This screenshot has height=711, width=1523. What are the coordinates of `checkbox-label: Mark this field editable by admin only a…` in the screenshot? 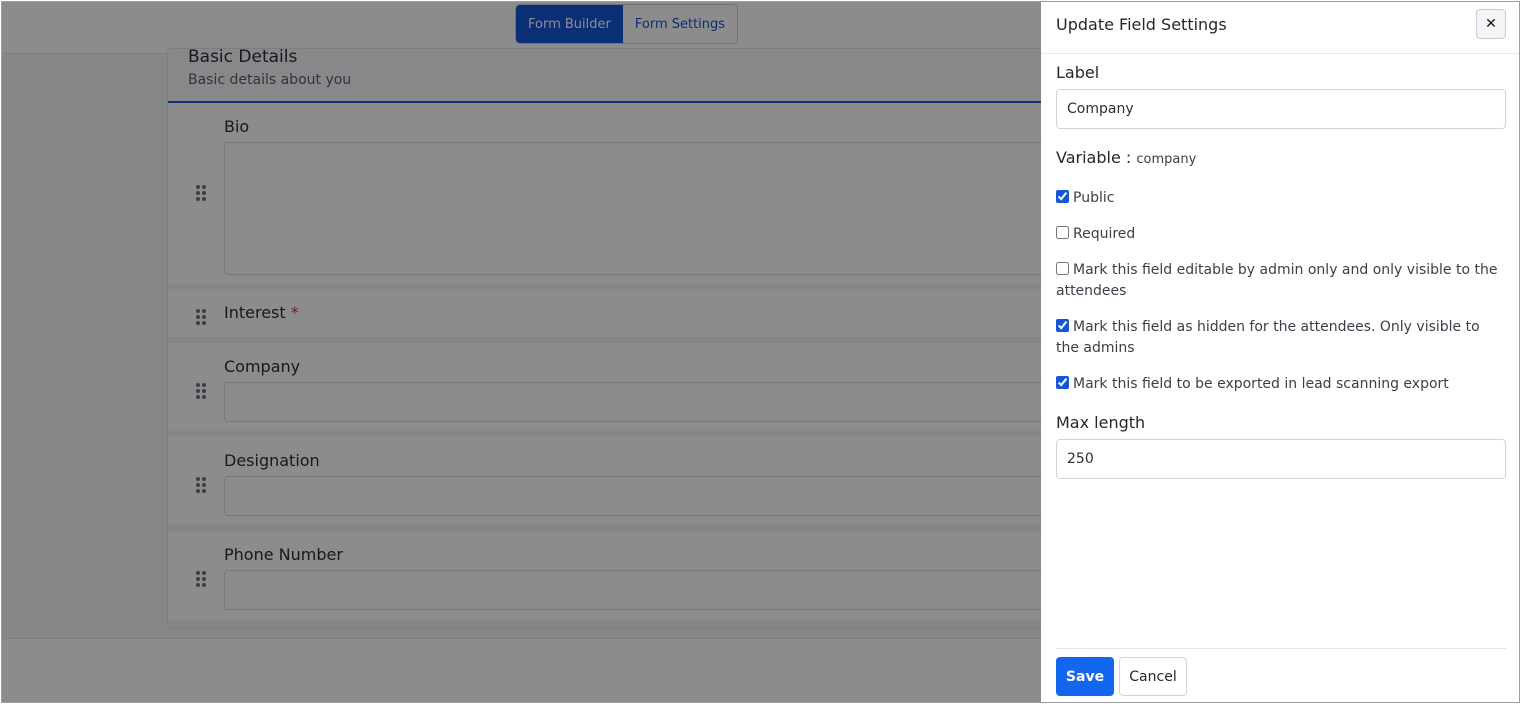 It's located at (1277, 280).